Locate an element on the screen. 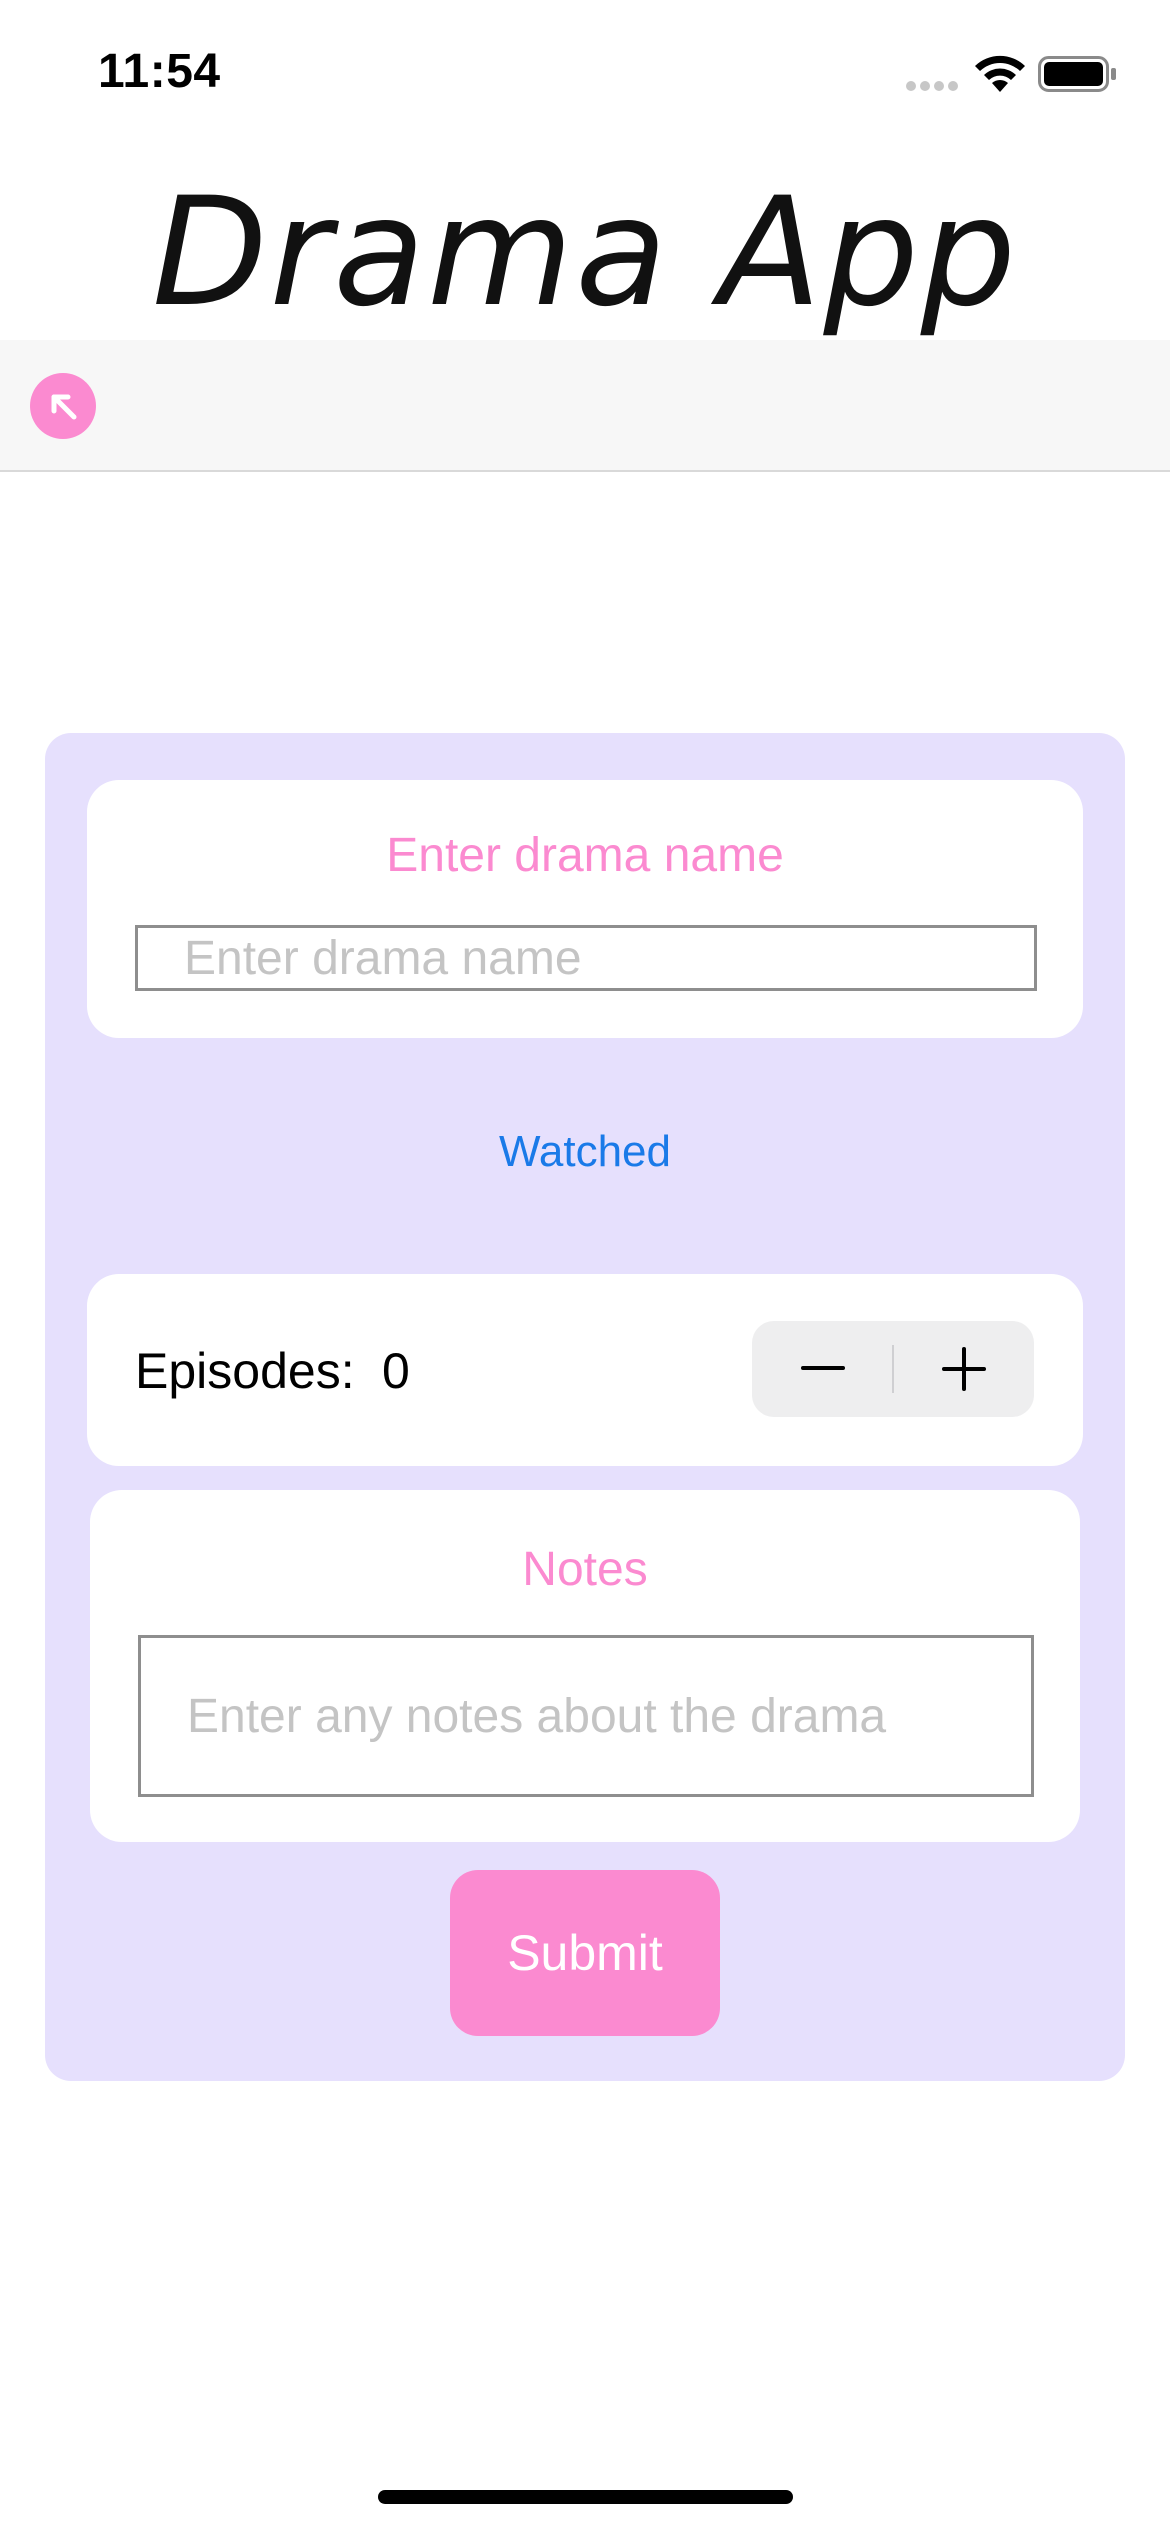 This screenshot has height=2532, width=1170. navigation-bar is located at coordinates (585, 406).